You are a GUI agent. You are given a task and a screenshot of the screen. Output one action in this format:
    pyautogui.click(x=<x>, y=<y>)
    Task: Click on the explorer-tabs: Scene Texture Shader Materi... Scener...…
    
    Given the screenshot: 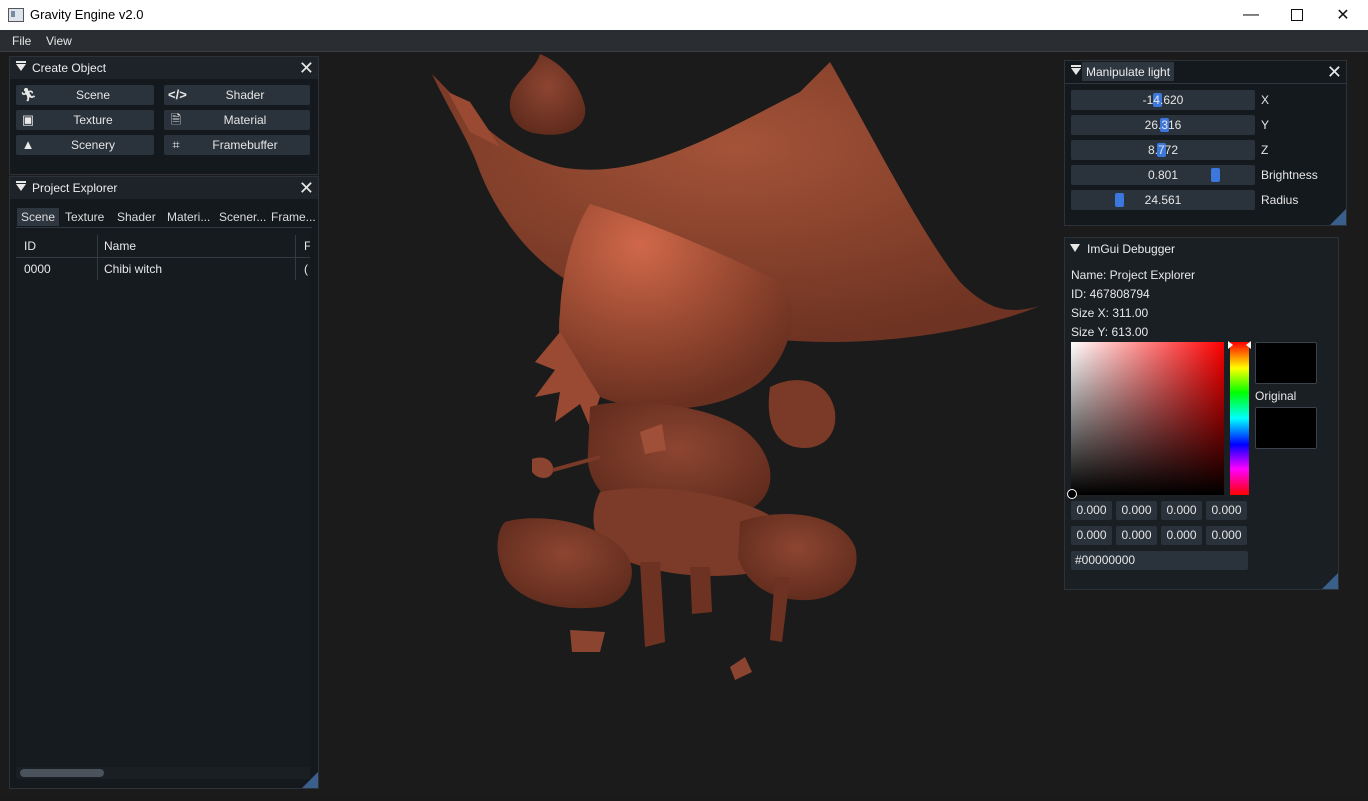 What is the action you would take?
    pyautogui.click(x=164, y=215)
    